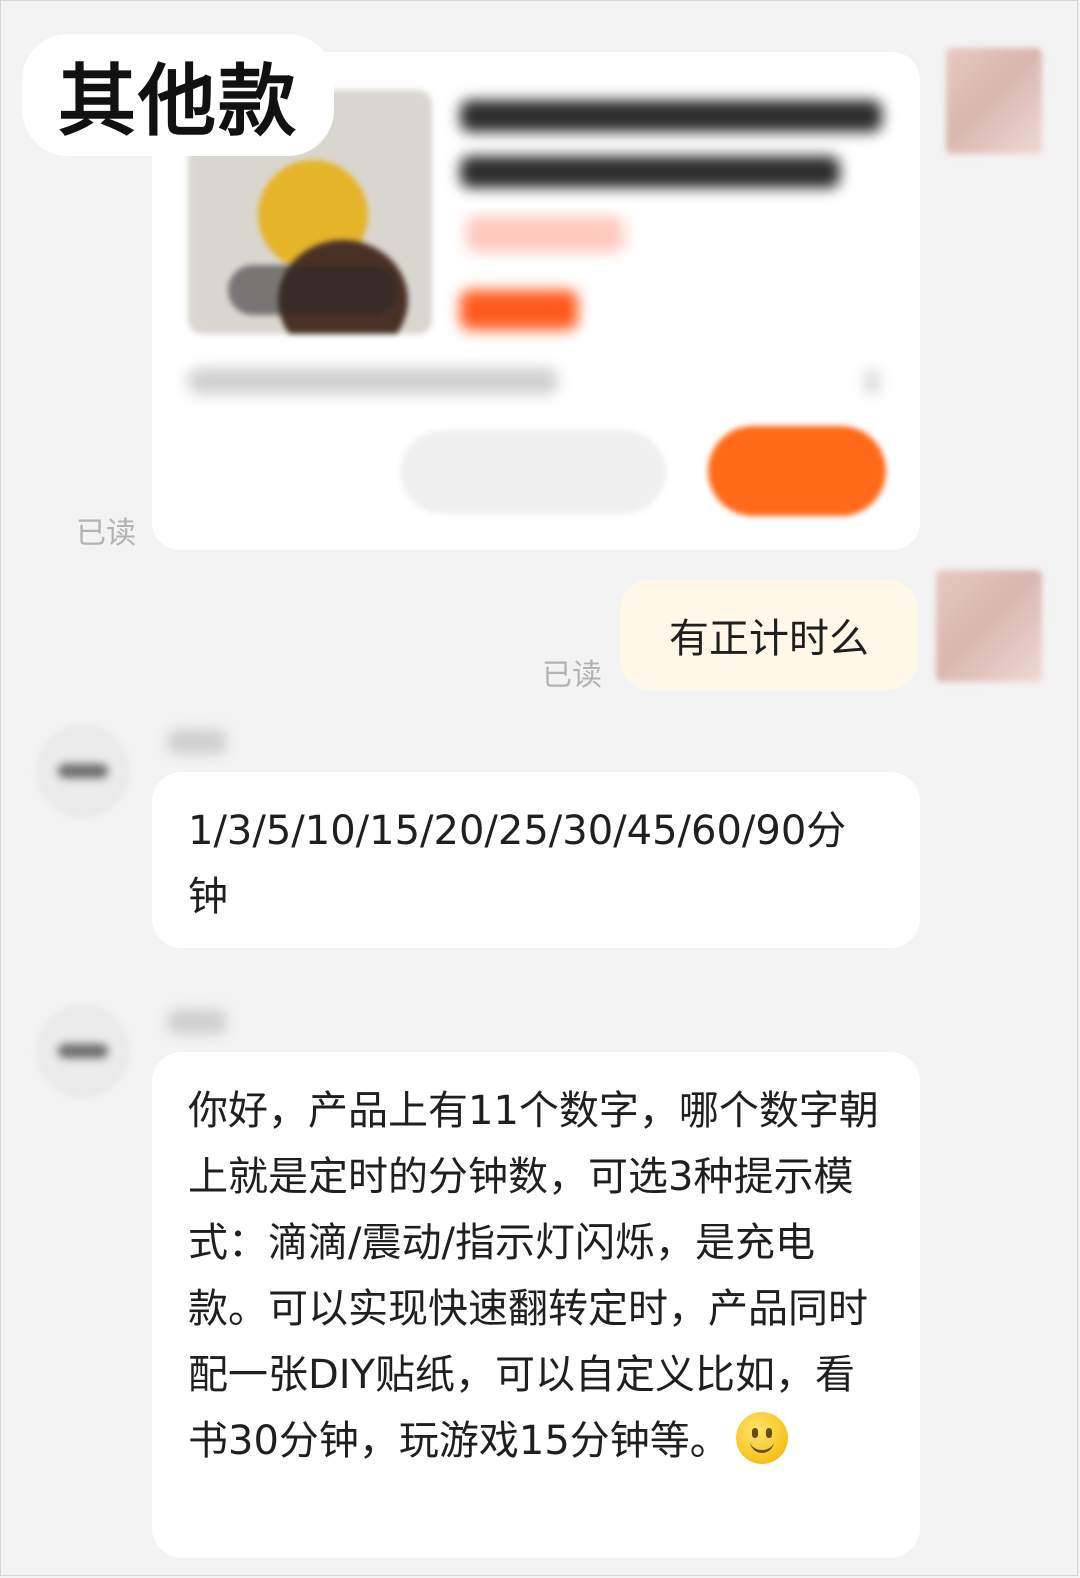 The width and height of the screenshot is (1080, 1578). Describe the element at coordinates (313, 290) in the screenshot. I see `product-image-badge` at that location.